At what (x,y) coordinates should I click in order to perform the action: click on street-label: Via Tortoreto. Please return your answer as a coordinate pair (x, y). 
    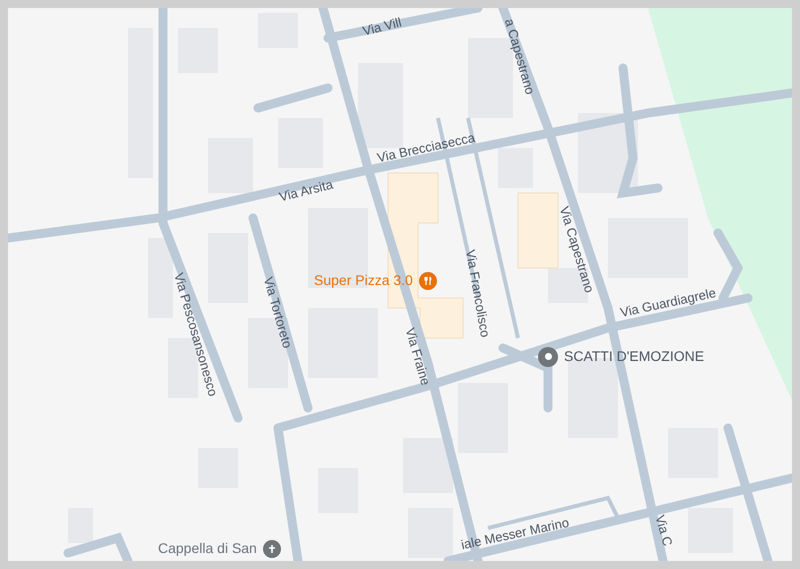
    Looking at the image, I should click on (278, 313).